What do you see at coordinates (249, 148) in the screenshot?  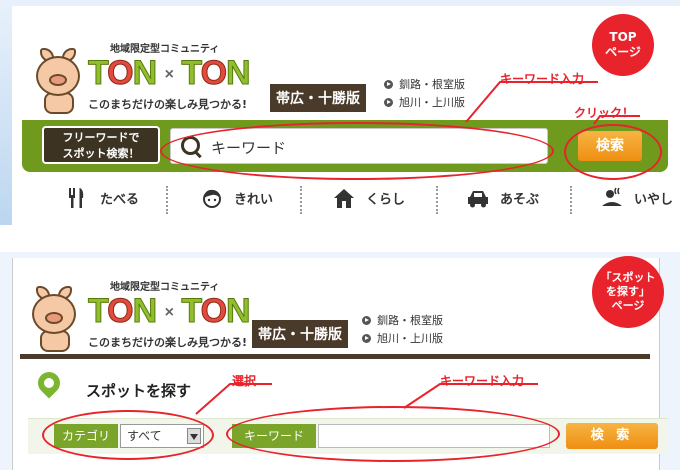 I see `search-input-value: キーワード` at bounding box center [249, 148].